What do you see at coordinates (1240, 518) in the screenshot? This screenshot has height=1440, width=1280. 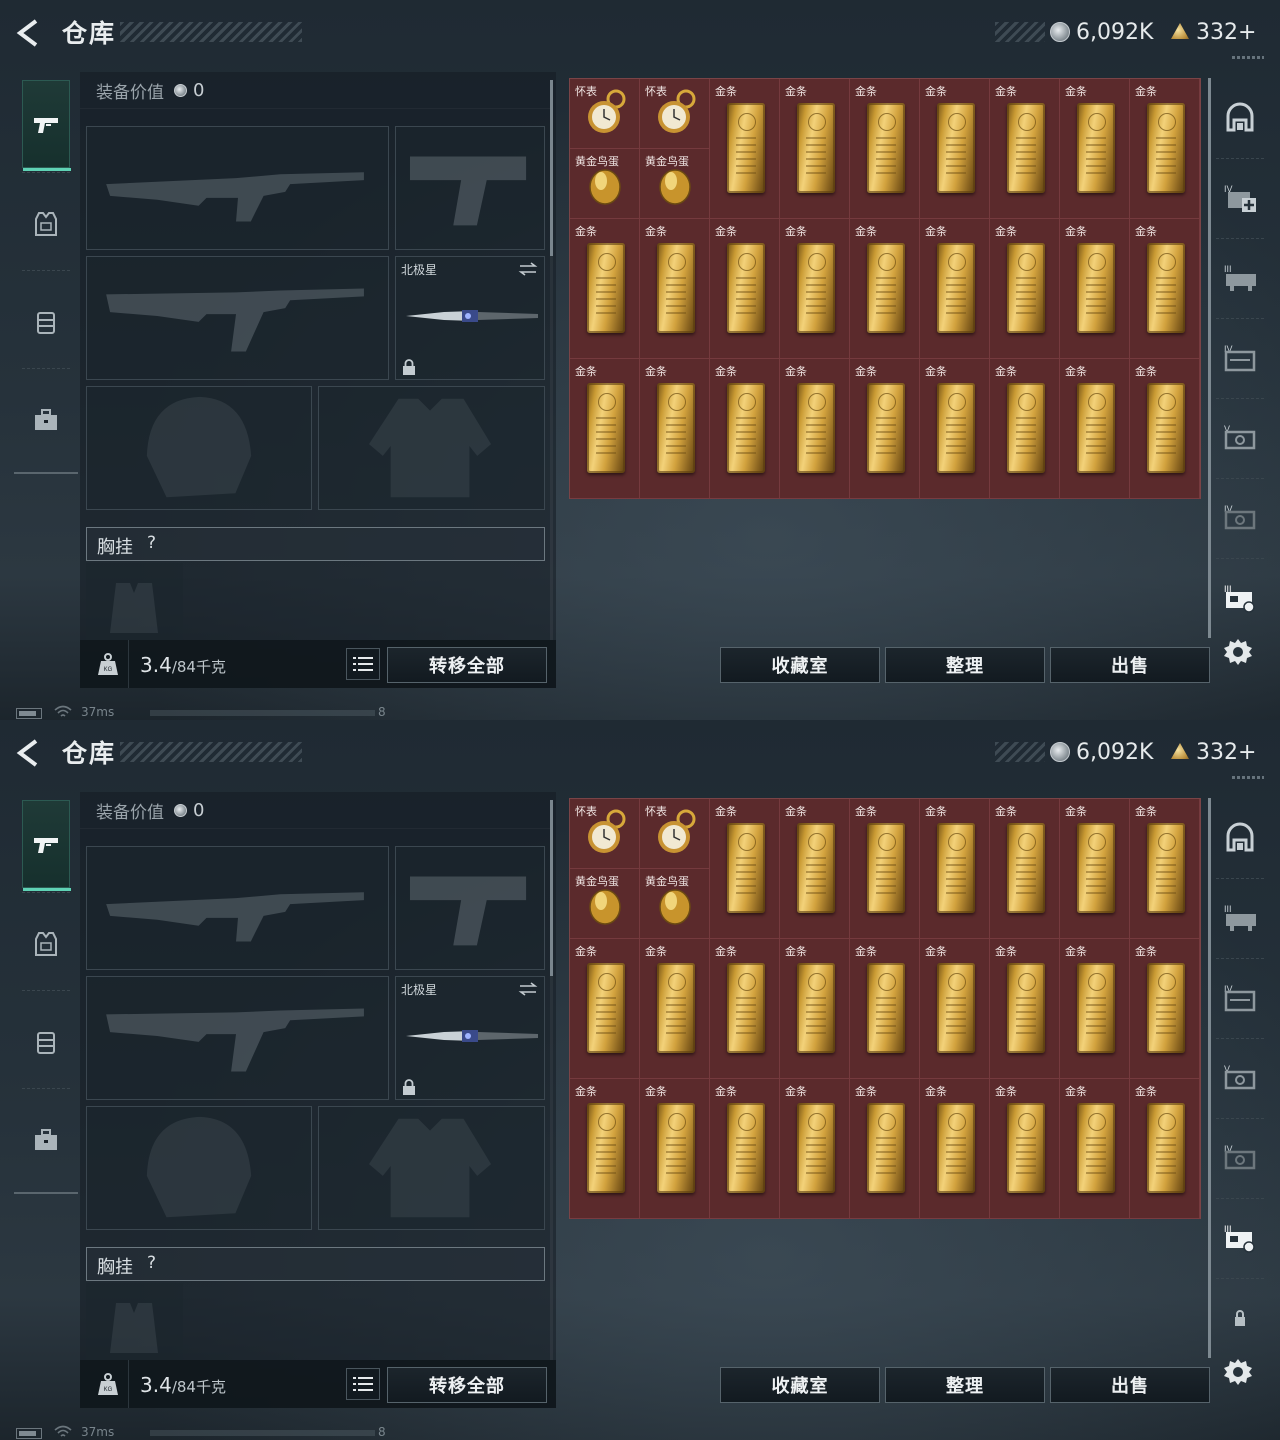 I see `iv-case-alt-icon: IV` at bounding box center [1240, 518].